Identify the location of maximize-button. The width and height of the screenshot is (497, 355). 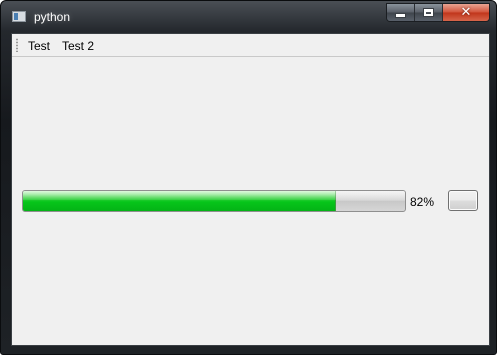
(429, 12).